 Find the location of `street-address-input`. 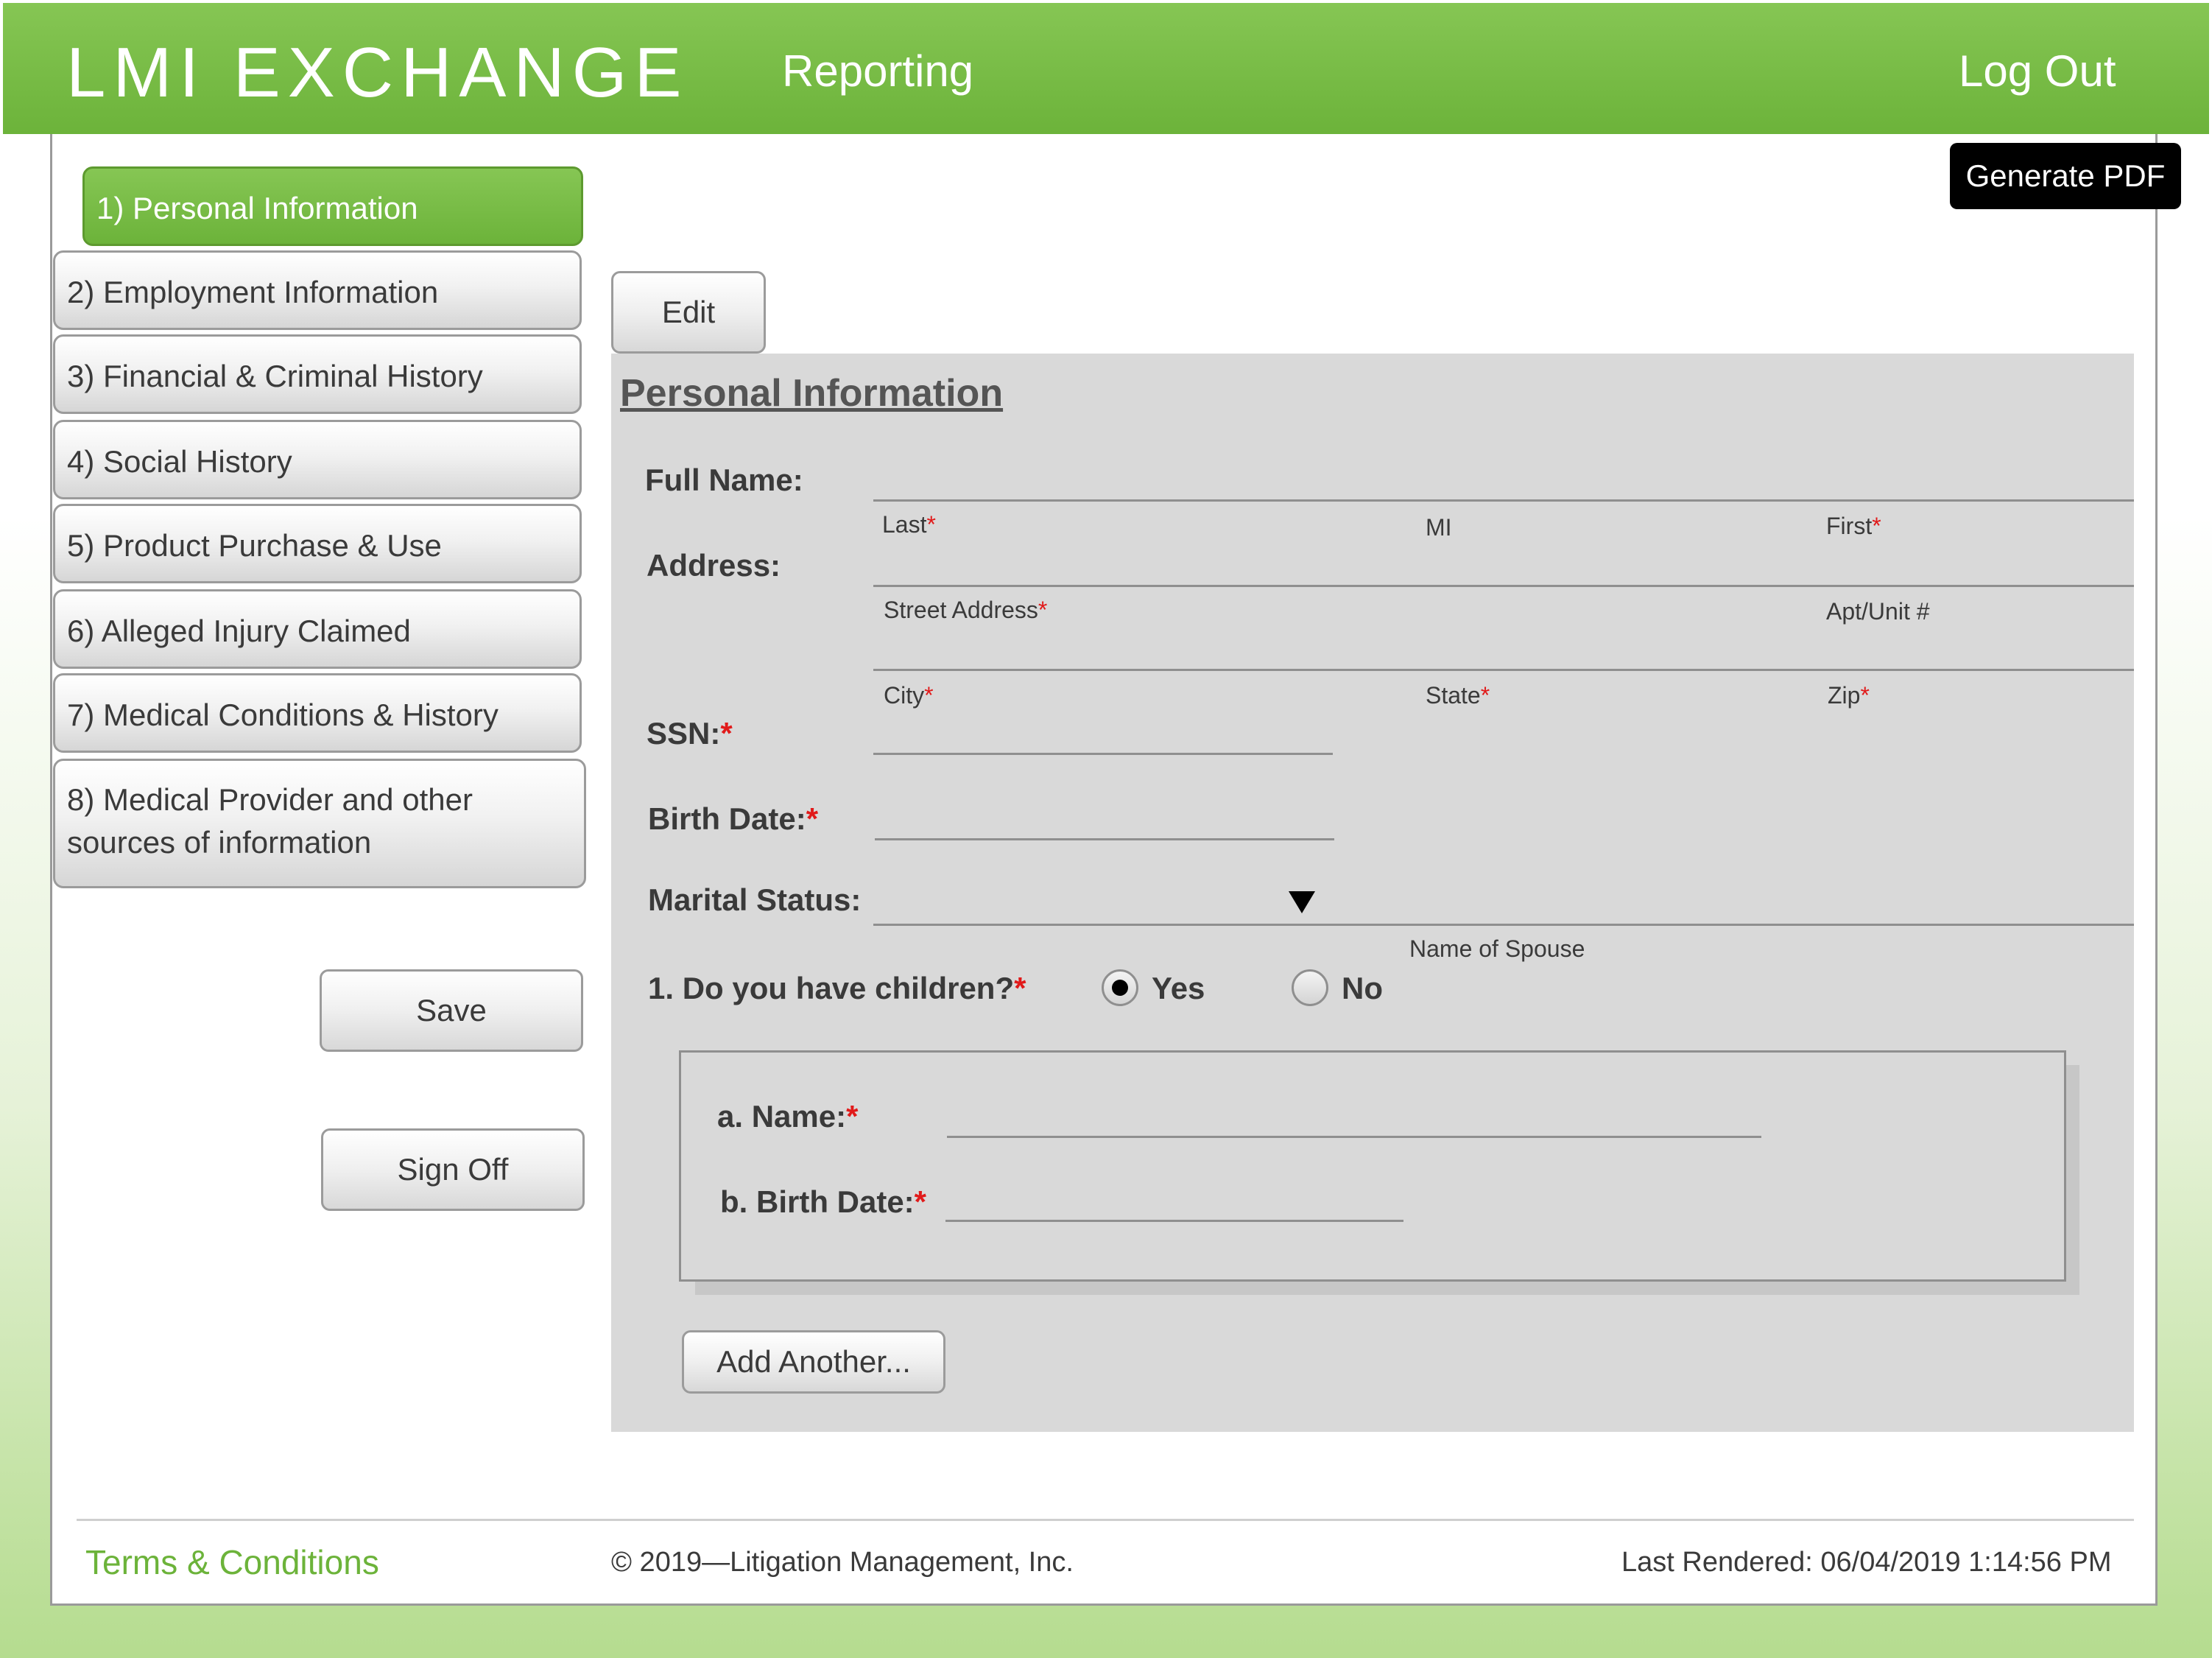

street-address-input is located at coordinates (1503, 586).